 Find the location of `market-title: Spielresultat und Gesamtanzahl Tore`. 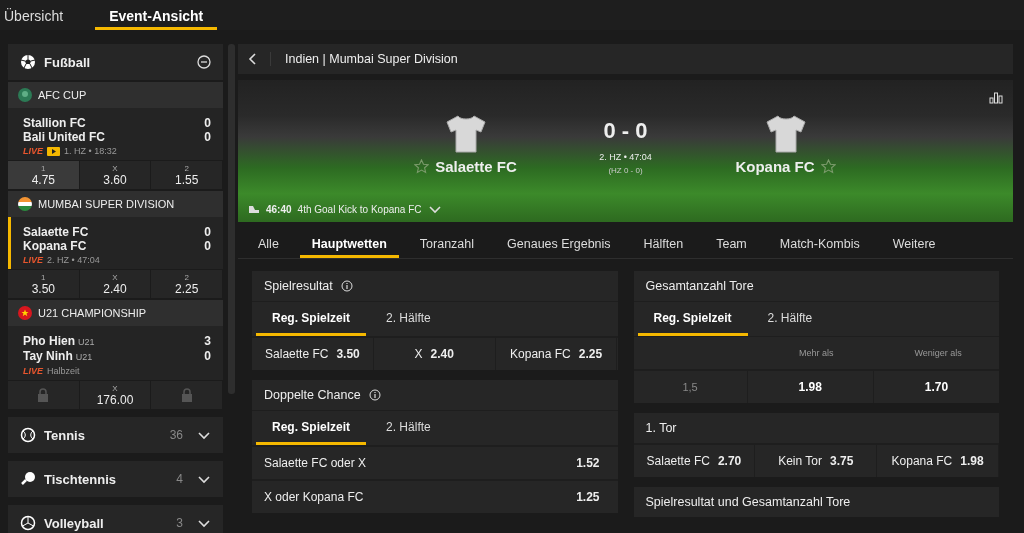

market-title: Spielresultat und Gesamtanzahl Tore is located at coordinates (748, 502).